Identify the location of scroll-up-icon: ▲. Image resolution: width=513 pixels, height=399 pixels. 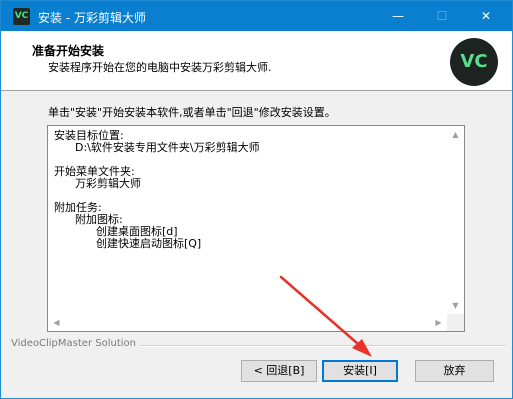
(455, 134).